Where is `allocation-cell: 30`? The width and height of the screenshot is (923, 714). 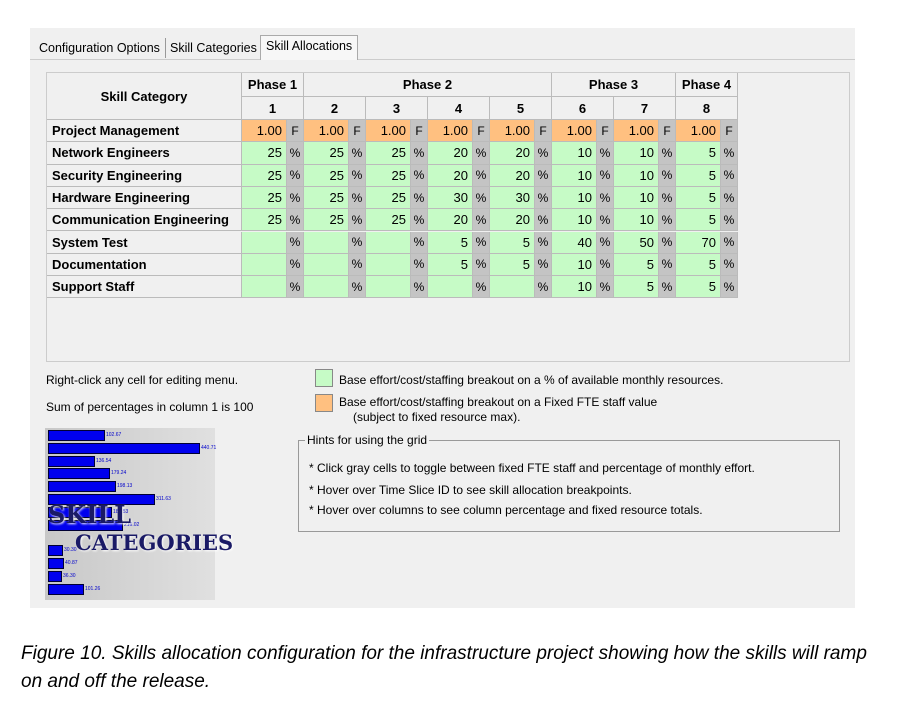
allocation-cell: 30 is located at coordinates (450, 198).